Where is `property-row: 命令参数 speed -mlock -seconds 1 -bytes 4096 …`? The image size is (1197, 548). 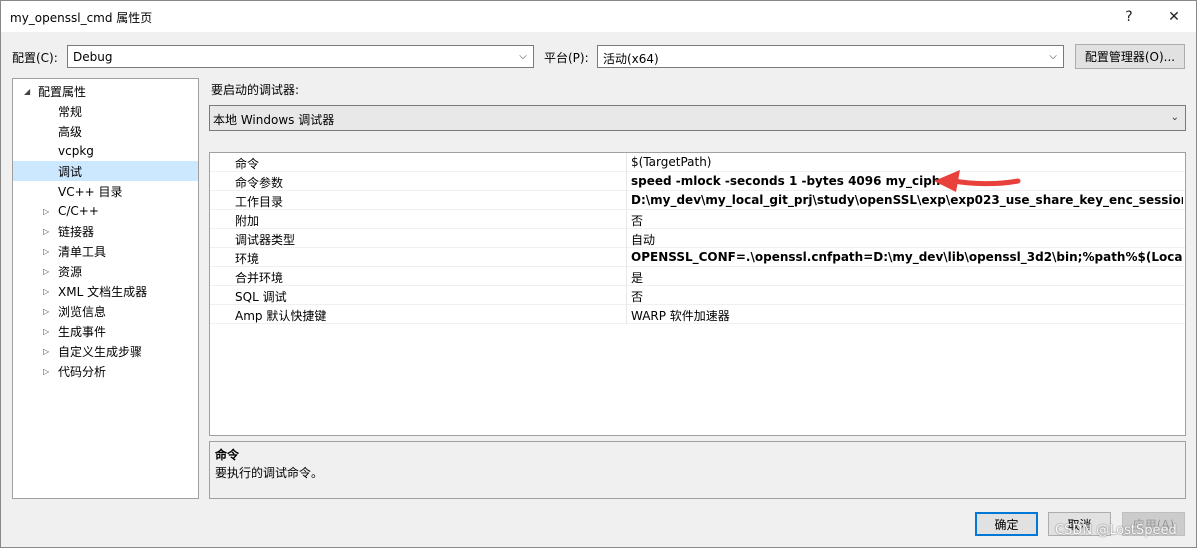
property-row: 命令参数 speed -mlock -seconds 1 -bytes 4096 … is located at coordinates (697, 181).